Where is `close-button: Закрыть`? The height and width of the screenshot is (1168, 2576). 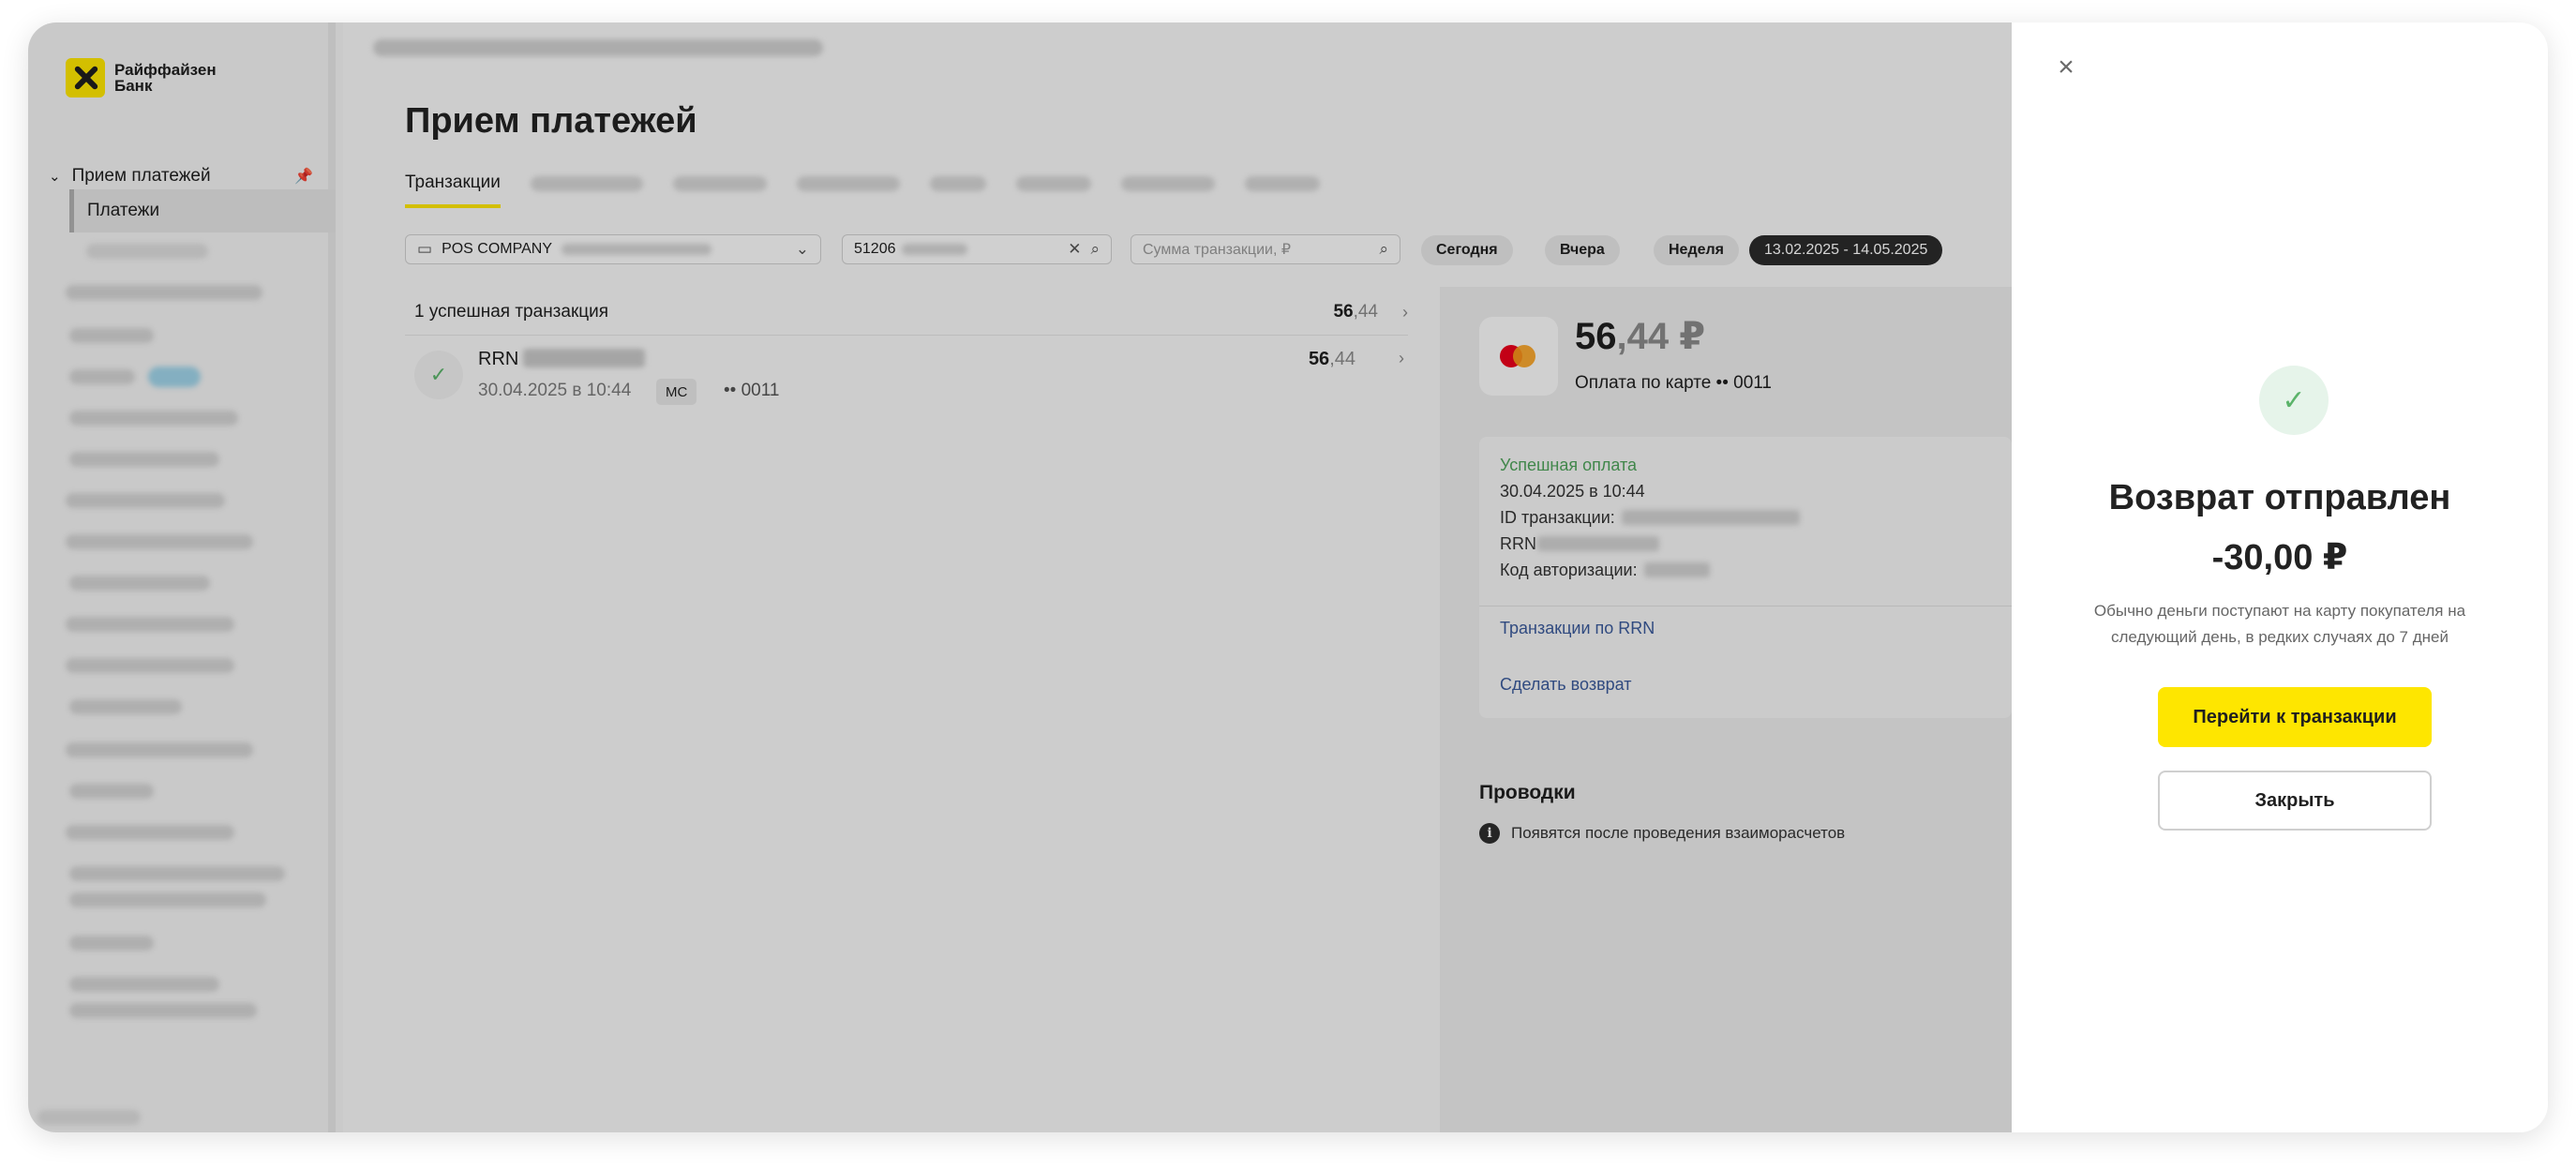
close-button: Закрыть is located at coordinates (2295, 801).